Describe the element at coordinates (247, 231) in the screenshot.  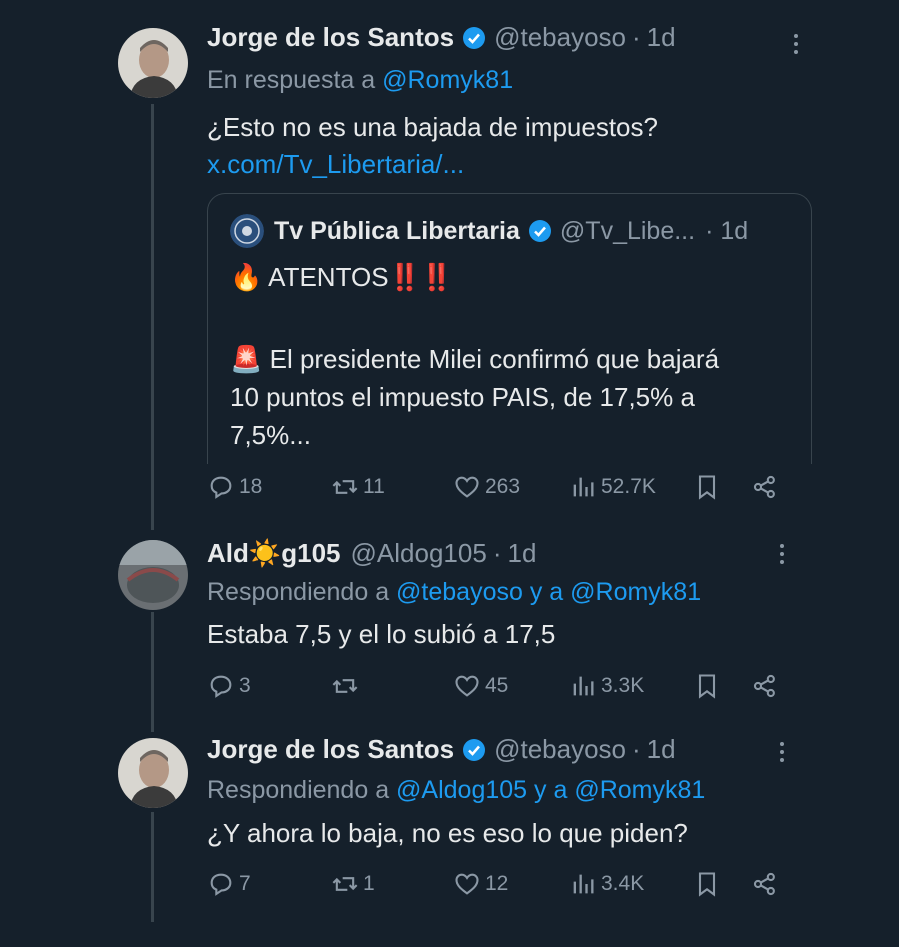
I see `quote-avatar` at that location.